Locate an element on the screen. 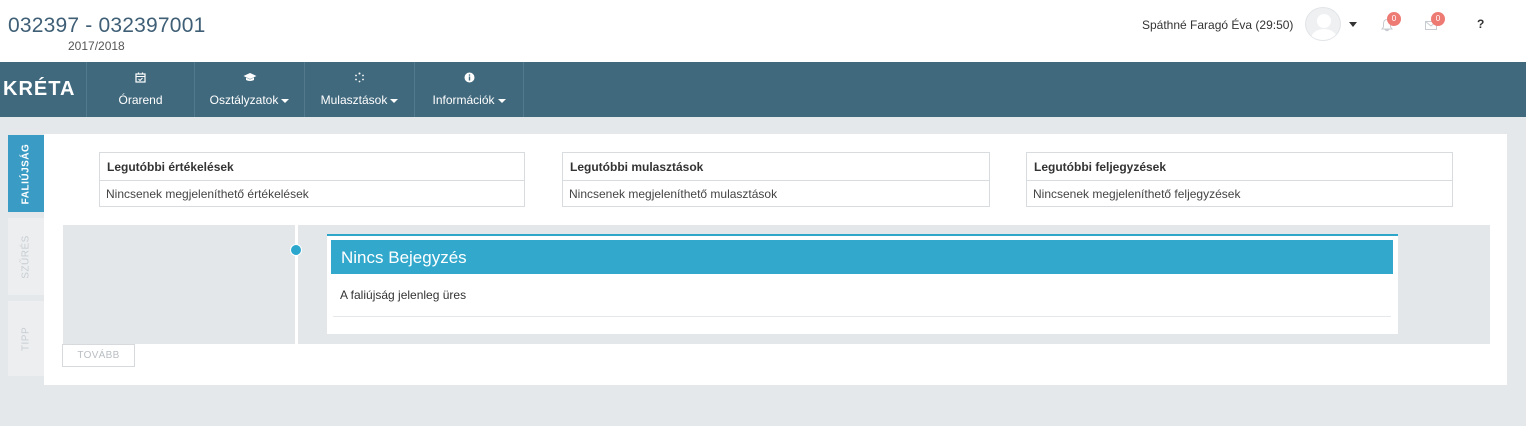 This screenshot has width=1526, height=426. help-button: ? is located at coordinates (1480, 24).